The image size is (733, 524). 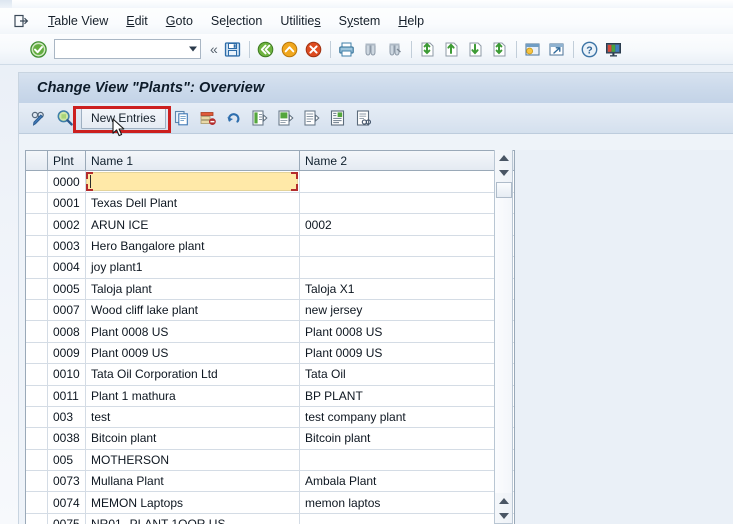 What do you see at coordinates (406, 396) in the screenshot?
I see `cell-name2: BP PLANT` at bounding box center [406, 396].